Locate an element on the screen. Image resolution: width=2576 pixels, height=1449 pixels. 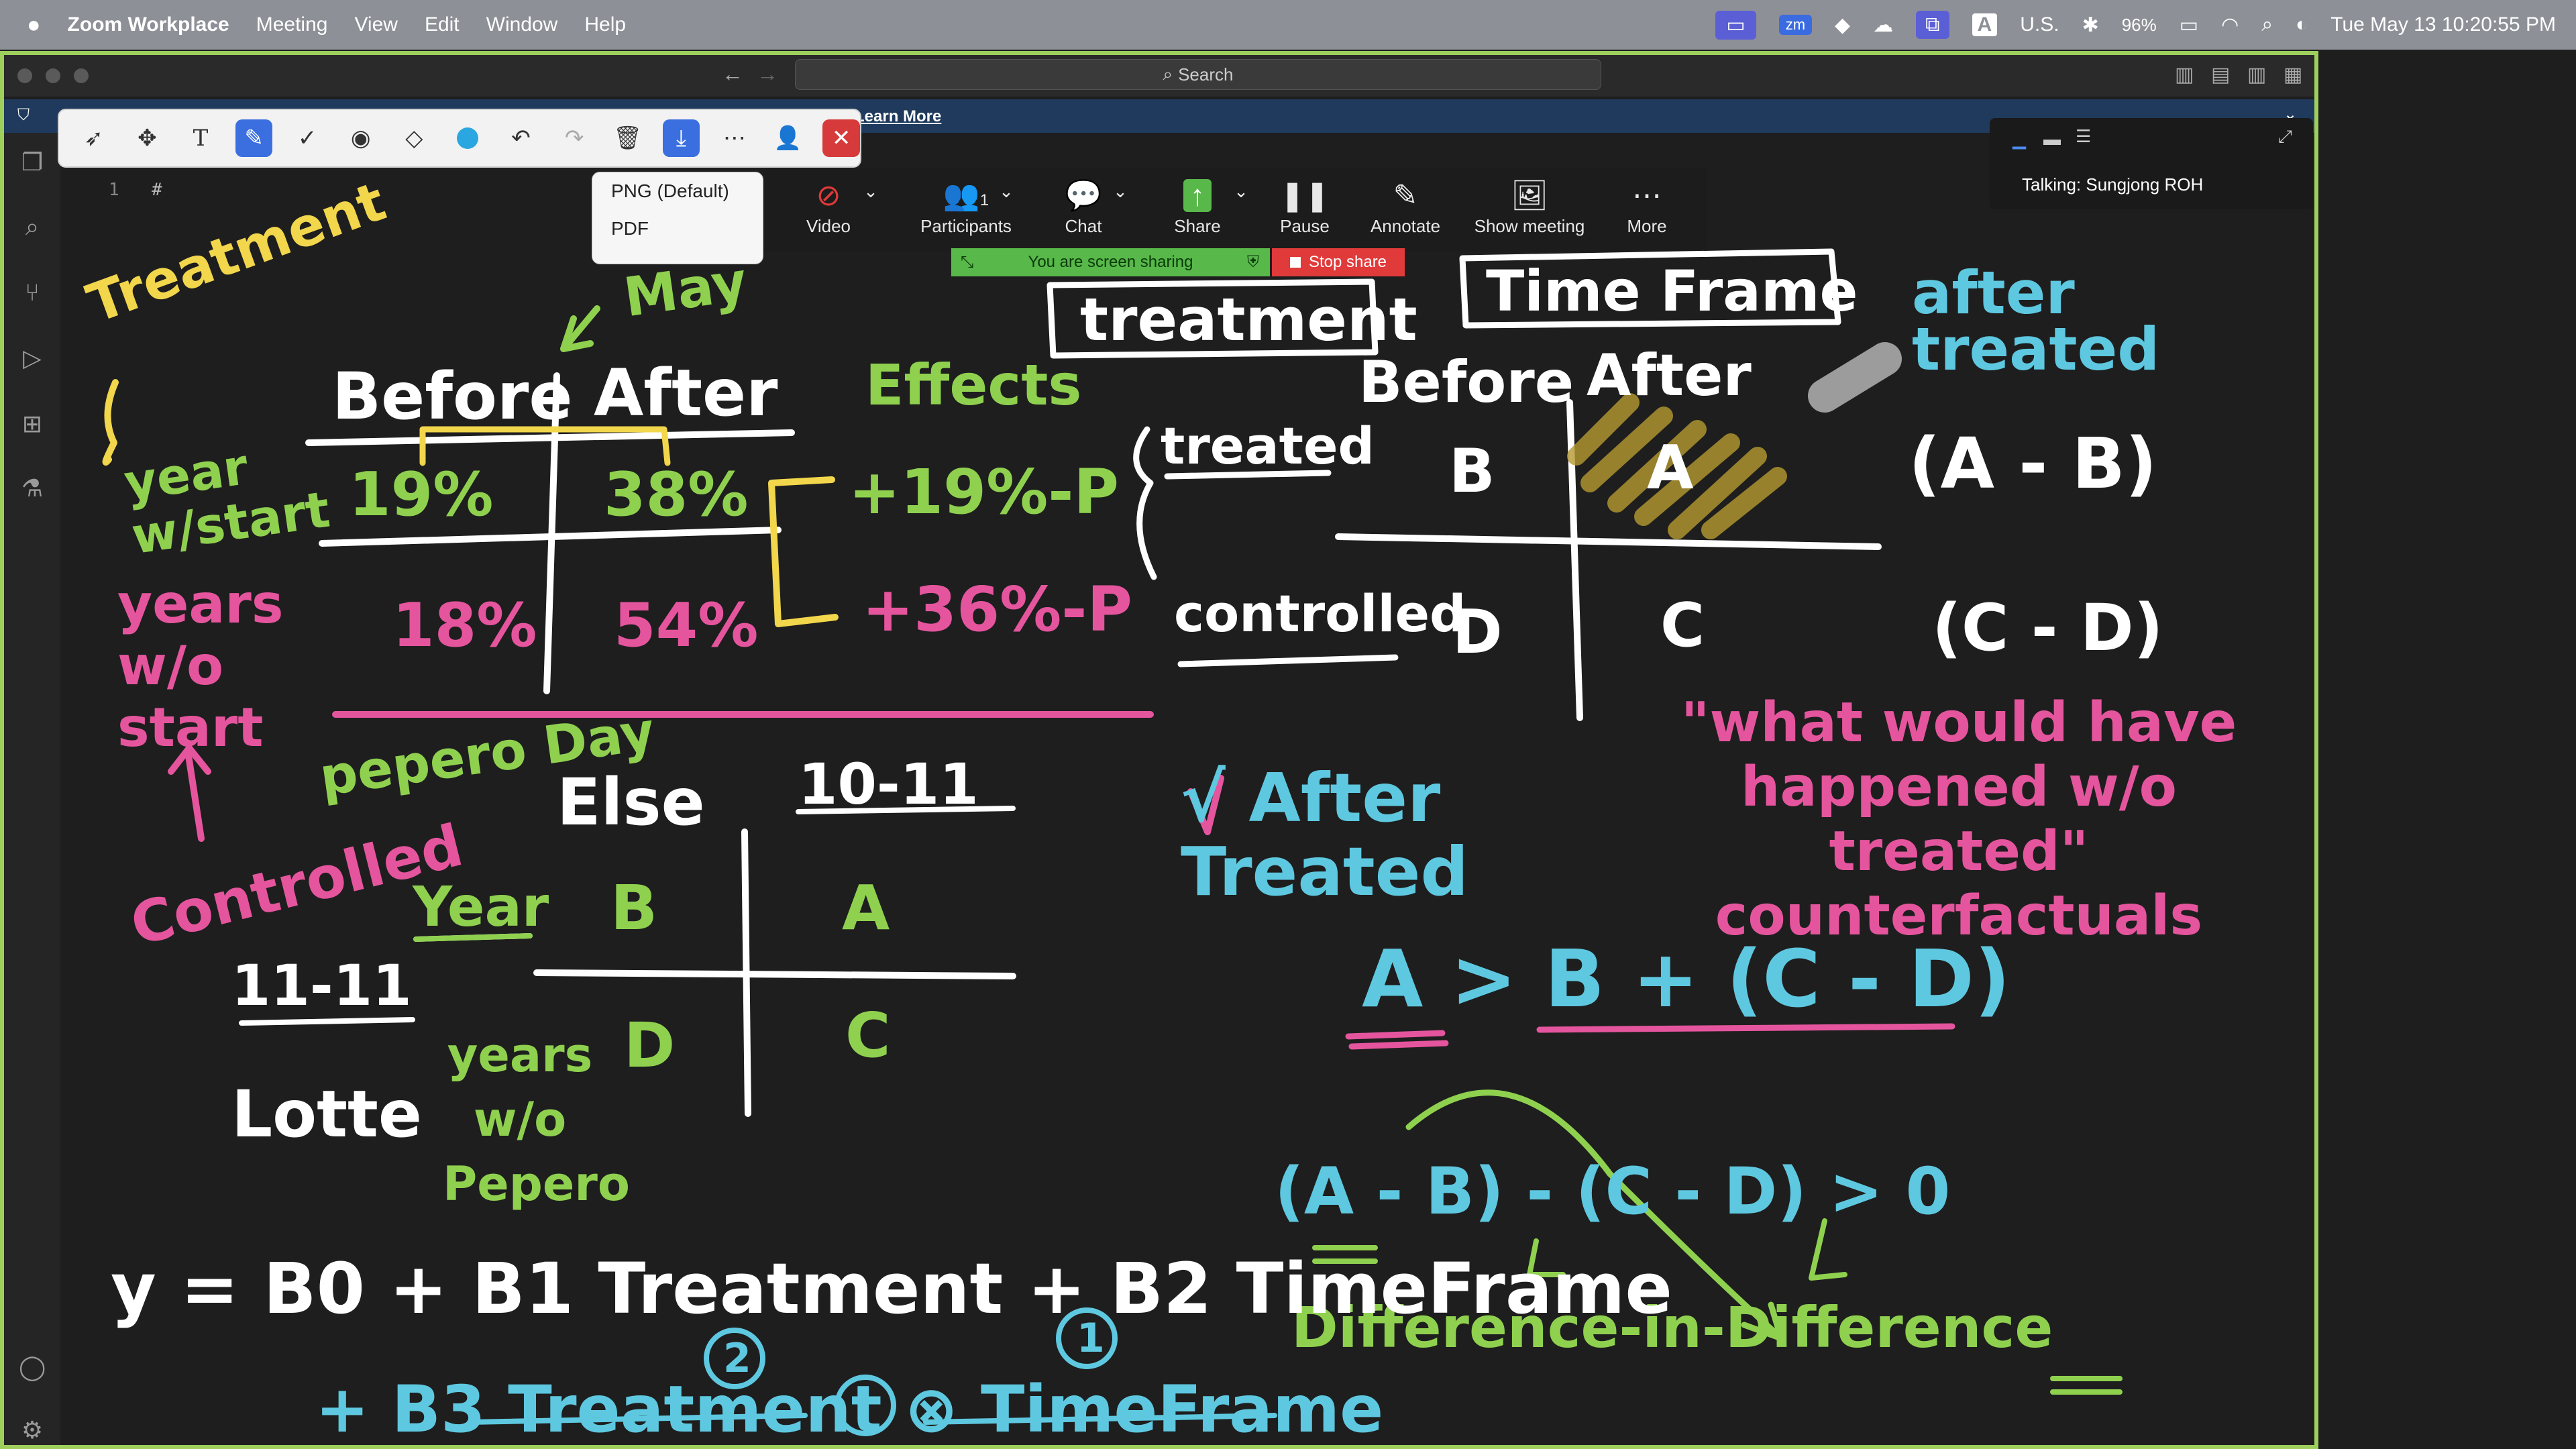
note-equation-line2: + B3 Treatment ⊗ TimeFrame is located at coordinates (849, 1409).